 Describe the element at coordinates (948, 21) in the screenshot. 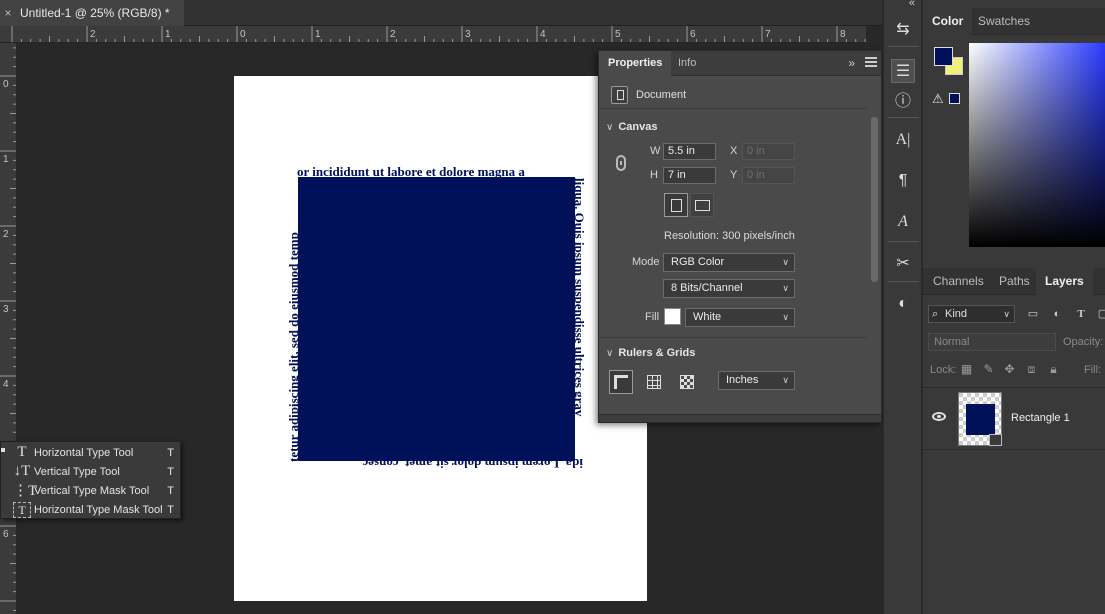

I see `tab-color: Color` at that location.